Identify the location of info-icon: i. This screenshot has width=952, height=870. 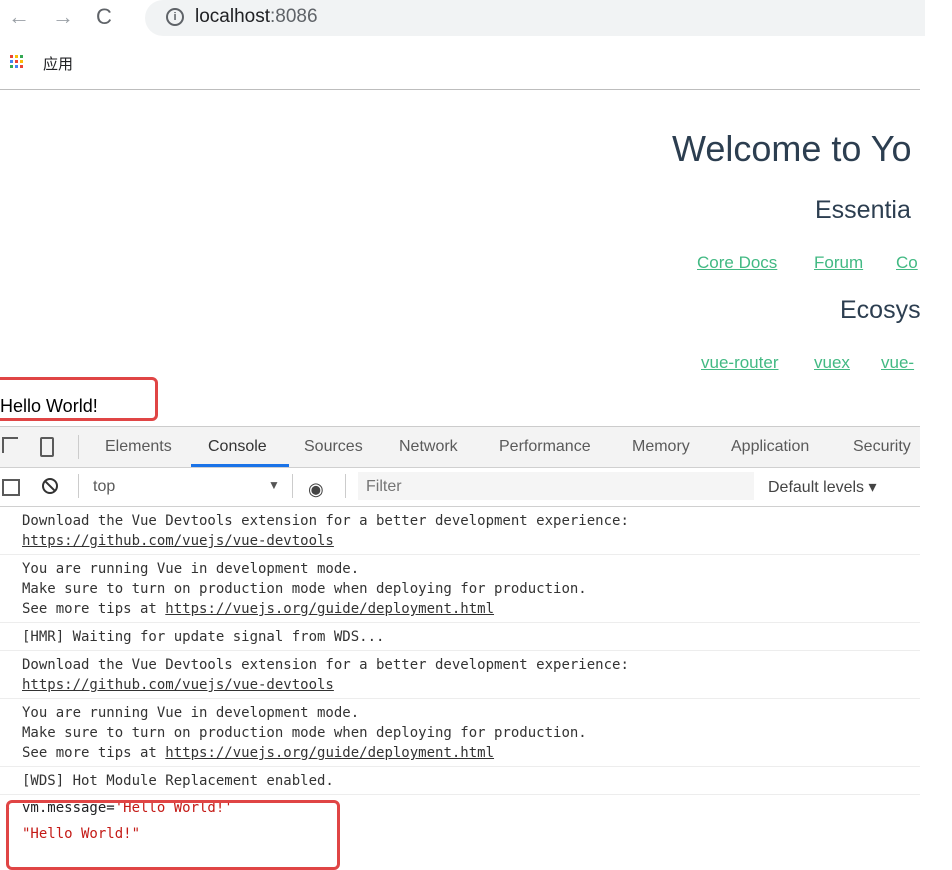
(175, 17).